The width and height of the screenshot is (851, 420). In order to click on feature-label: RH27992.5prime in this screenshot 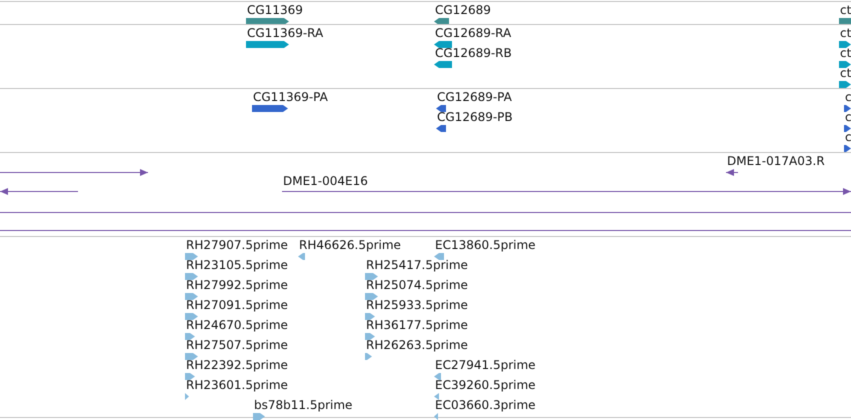, I will do `click(237, 285)`.